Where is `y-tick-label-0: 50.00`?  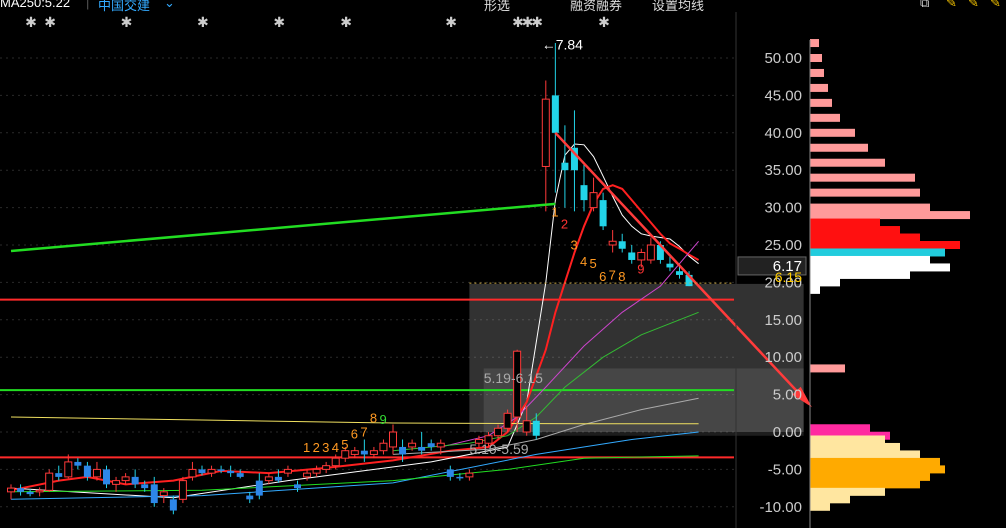 y-tick-label-0: 50.00 is located at coordinates (783, 58).